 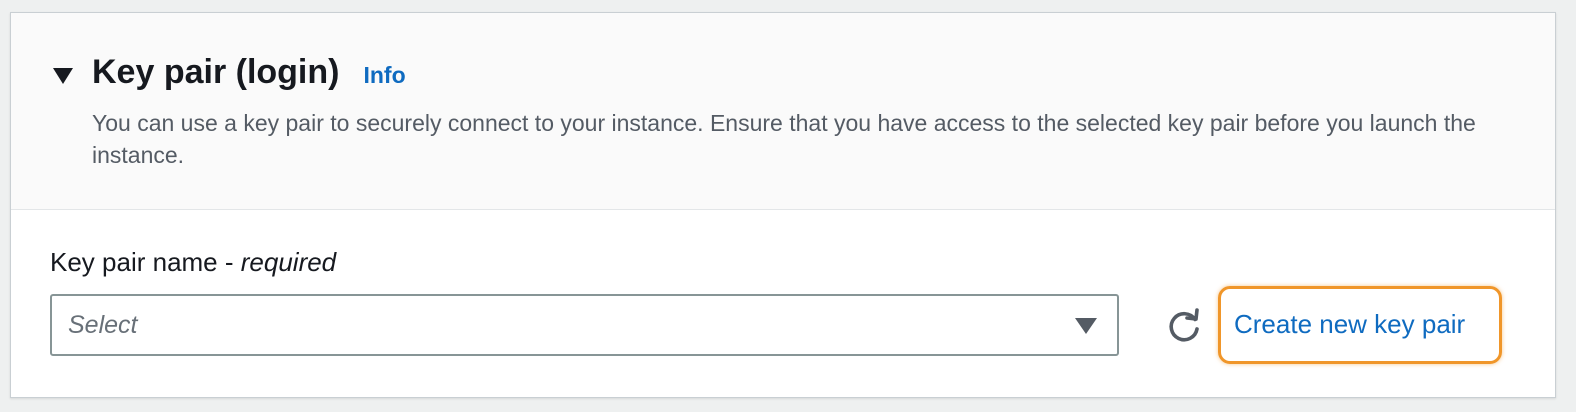 What do you see at coordinates (384, 75) in the screenshot?
I see `info-link: Info` at bounding box center [384, 75].